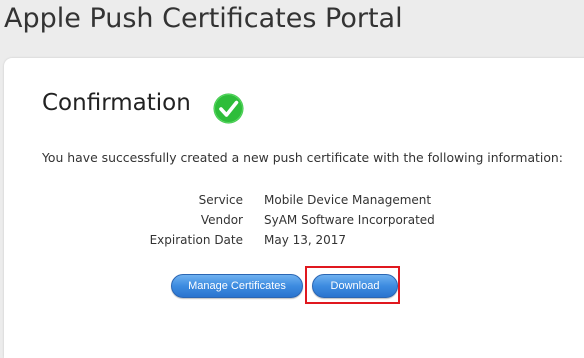 Image resolution: width=584 pixels, height=358 pixels. I want to click on detail-label: Vendor, so click(221, 220).